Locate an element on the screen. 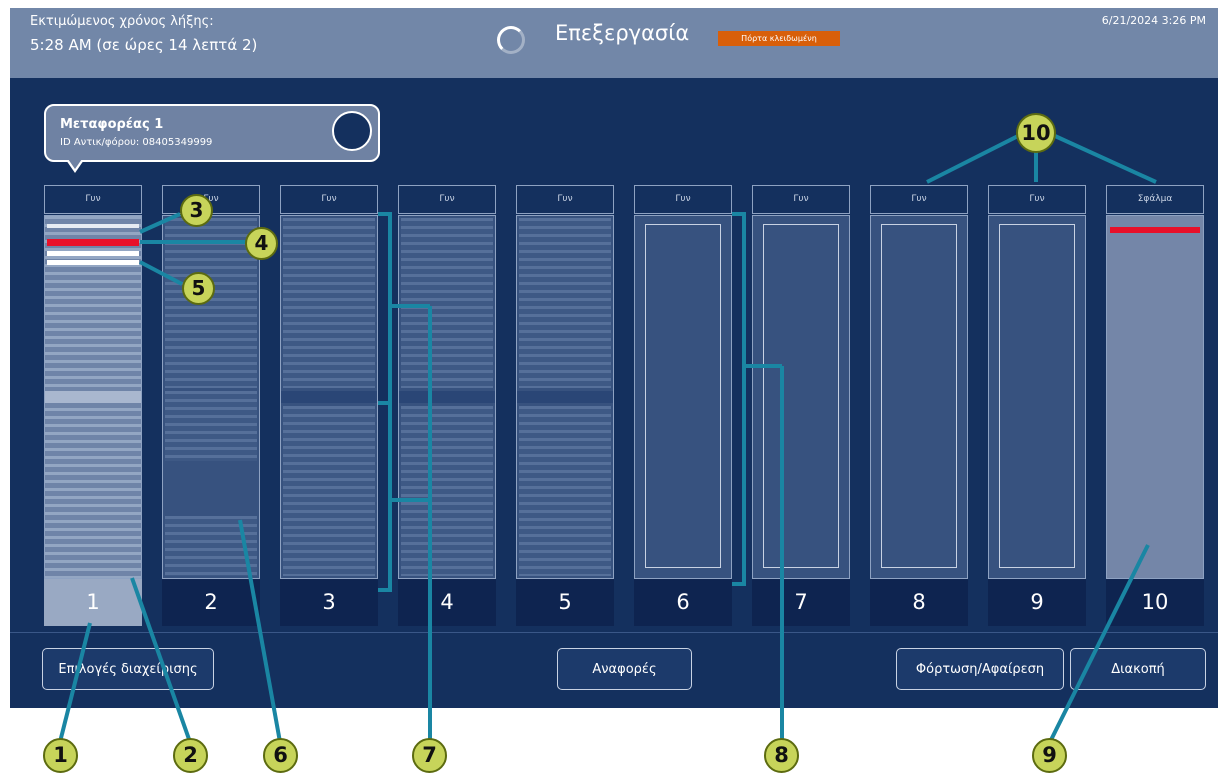 The height and width of the screenshot is (778, 1228). slot-8: Γυν 8 is located at coordinates (919, 405).